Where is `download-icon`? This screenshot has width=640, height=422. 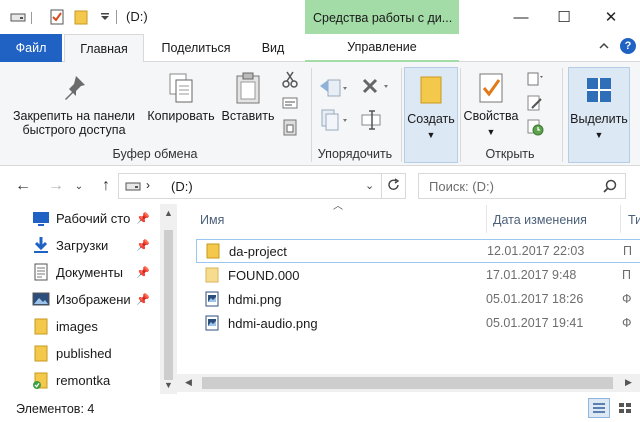
download-icon is located at coordinates (41, 245).